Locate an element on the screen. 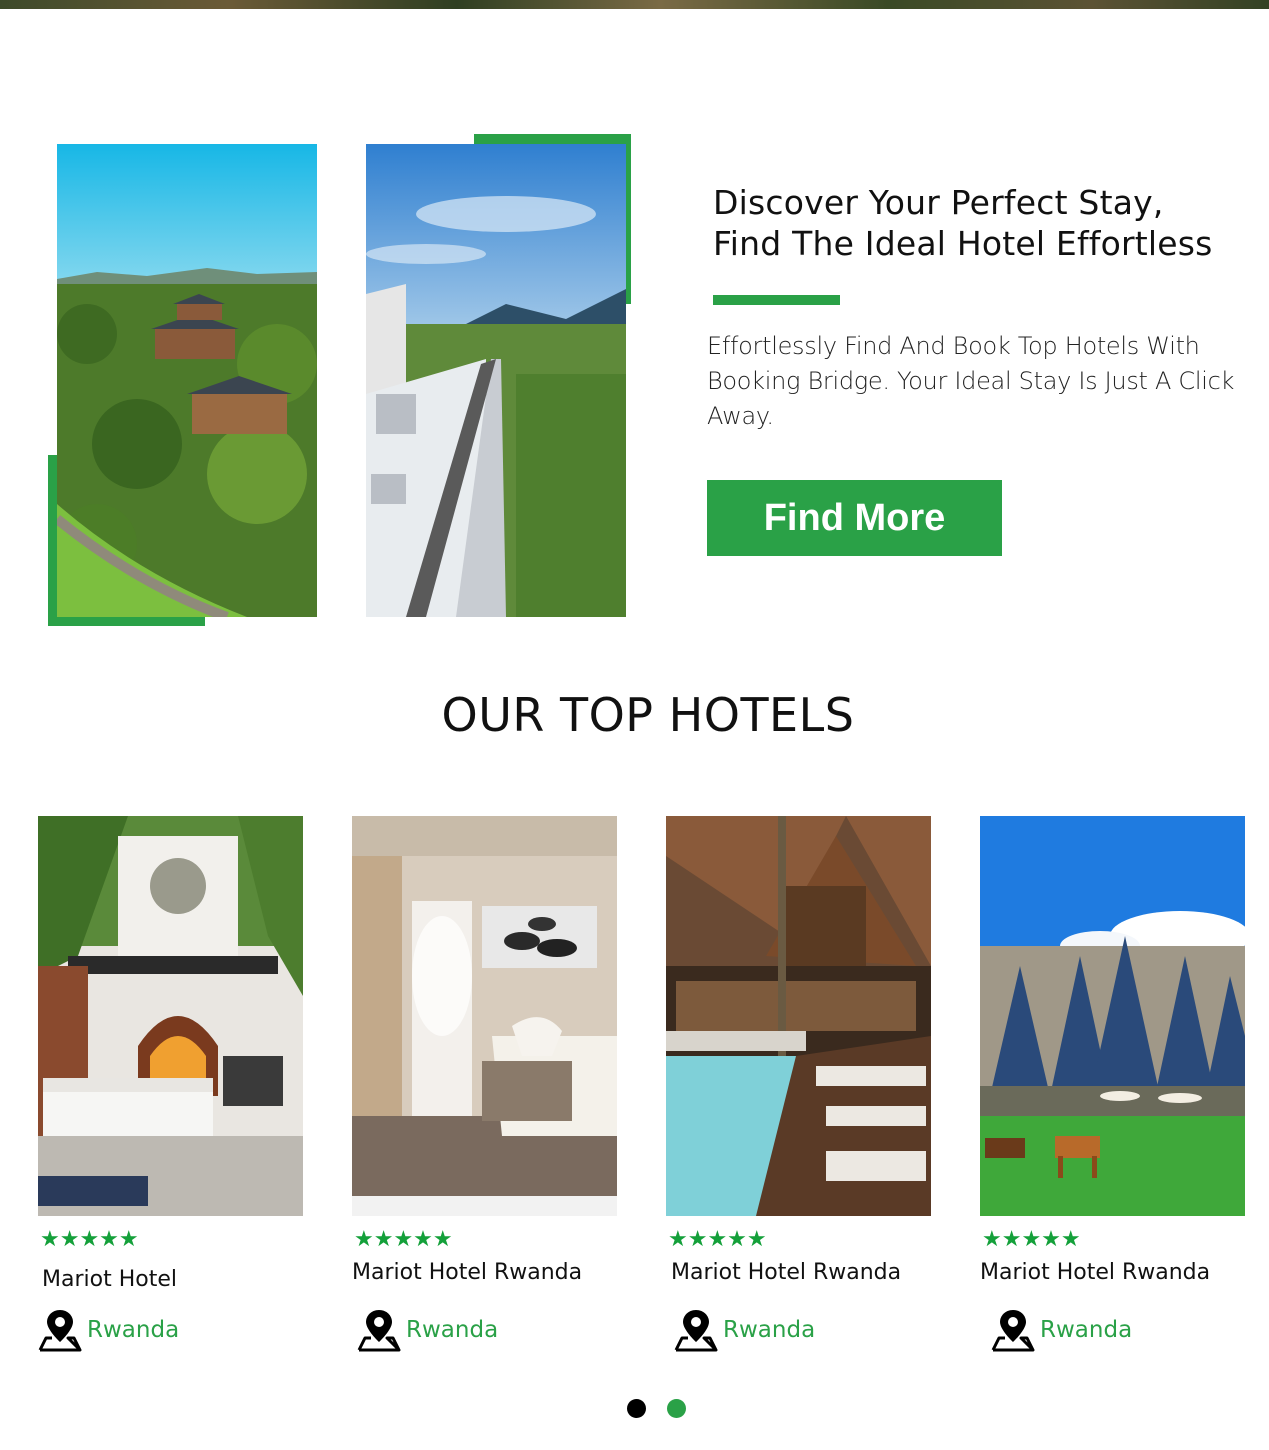 This screenshot has height=1450, width=1269. hotel-name: Mariot Hotel is located at coordinates (109, 1279).